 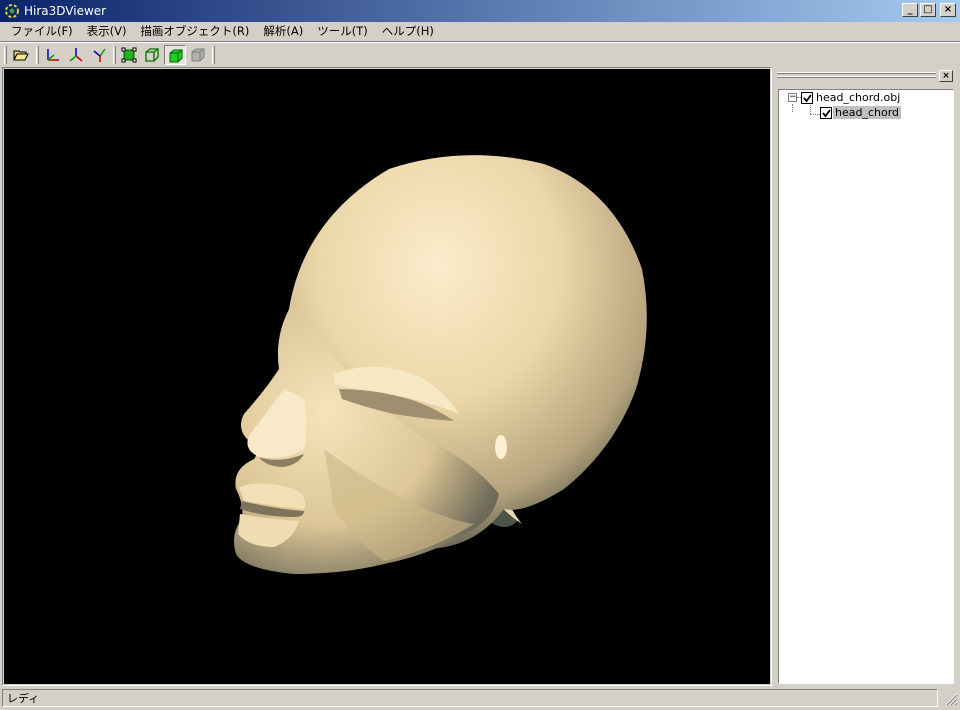 I want to click on minus-icon: −, so click(x=793, y=97).